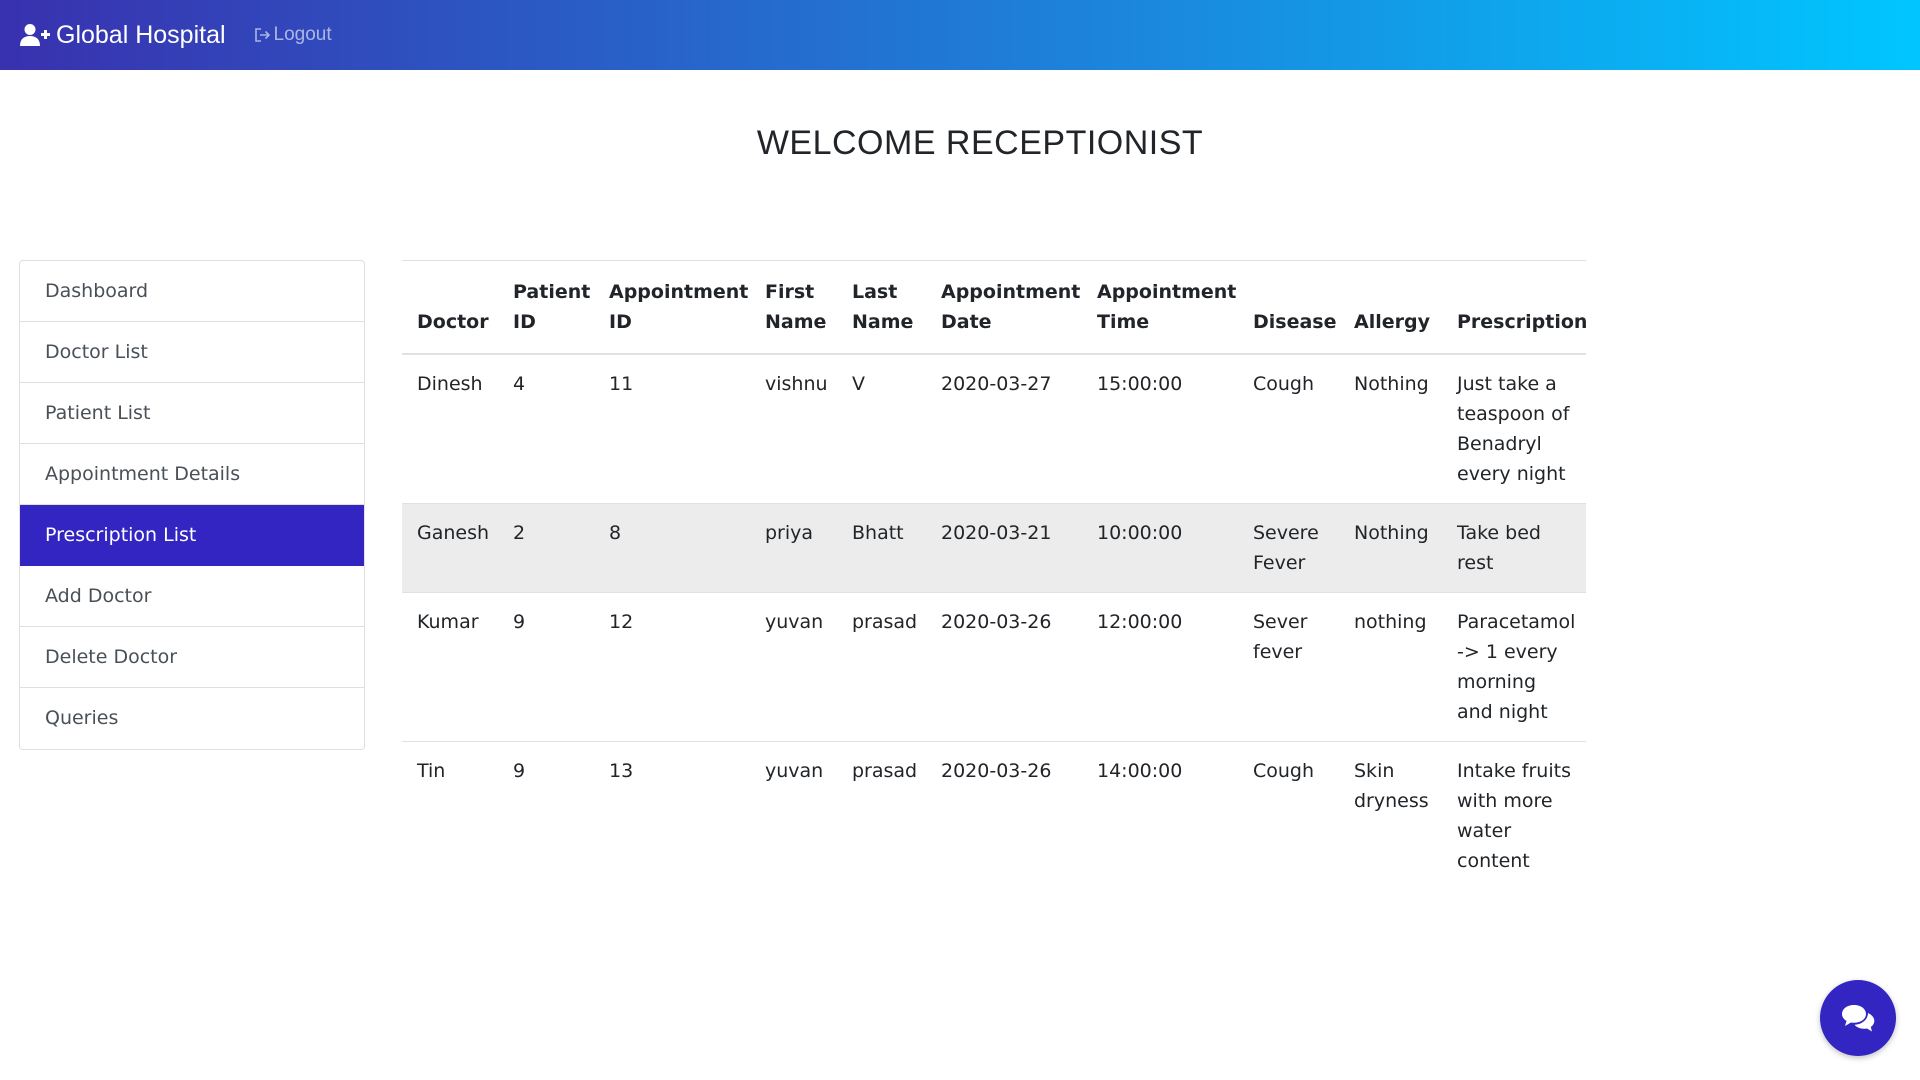 Image resolution: width=1920 pixels, height=1080 pixels. Describe the element at coordinates (192, 413) in the screenshot. I see `sidebar-item-patient-list: Patient List` at that location.